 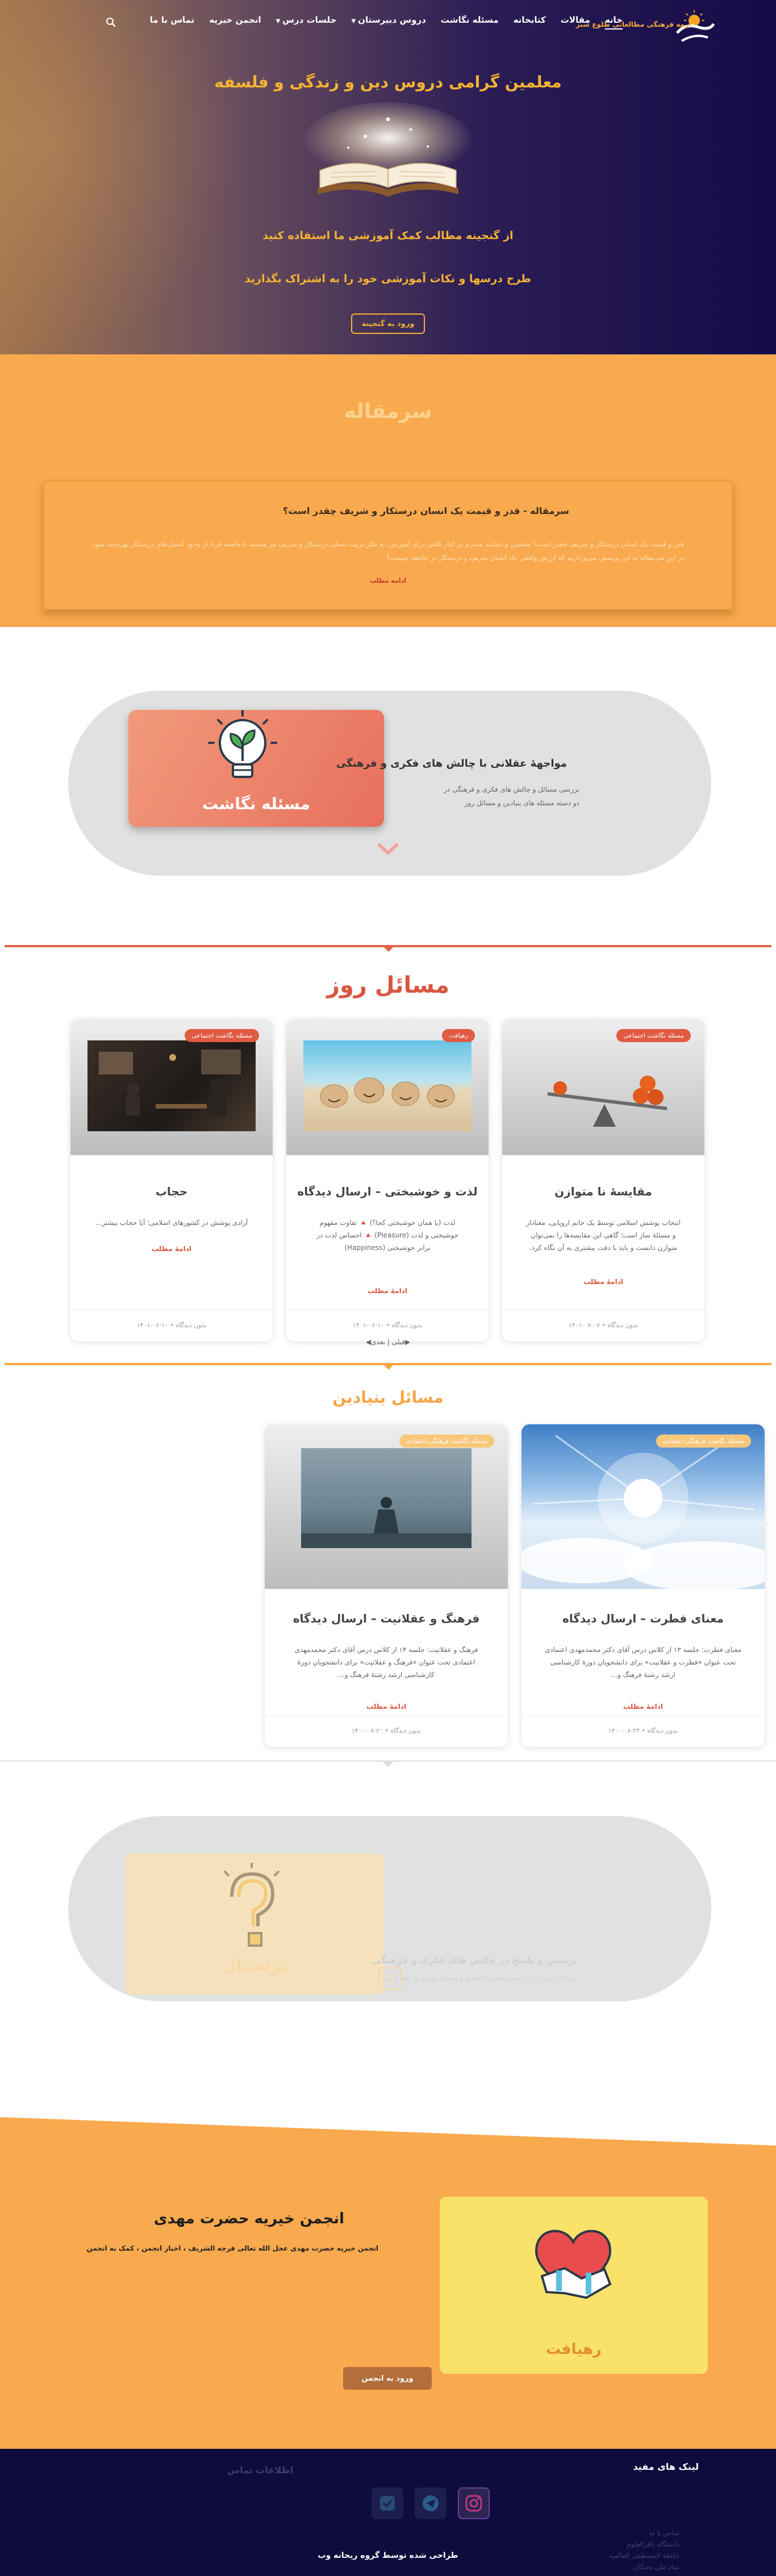 I want to click on footer-link: تماس با ما, so click(x=643, y=2533).